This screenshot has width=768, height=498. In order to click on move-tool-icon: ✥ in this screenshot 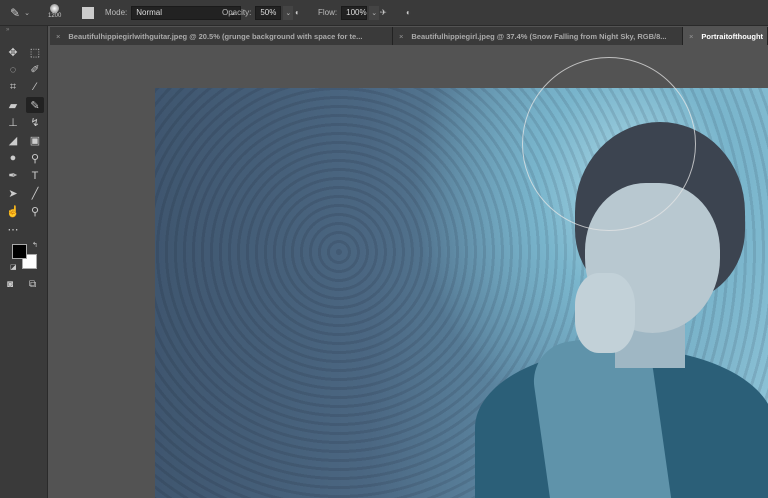, I will do `click(13, 52)`.